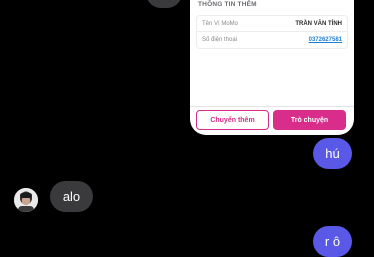 The image size is (374, 257). What do you see at coordinates (164, 4) in the screenshot?
I see `previous-message-bubble` at bounding box center [164, 4].